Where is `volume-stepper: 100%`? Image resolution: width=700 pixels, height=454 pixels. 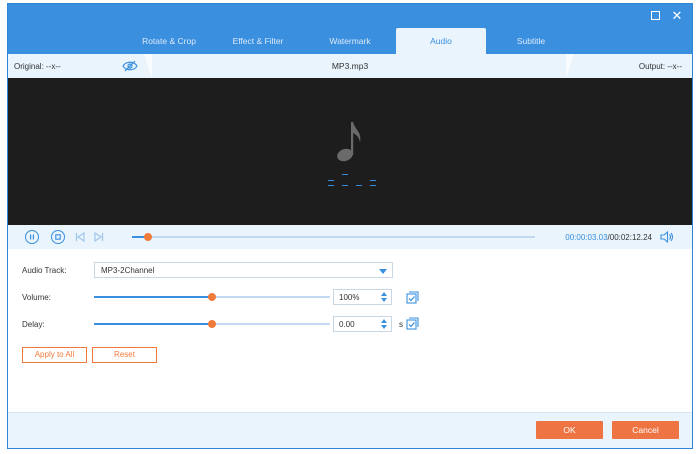 volume-stepper: 100% is located at coordinates (362, 297).